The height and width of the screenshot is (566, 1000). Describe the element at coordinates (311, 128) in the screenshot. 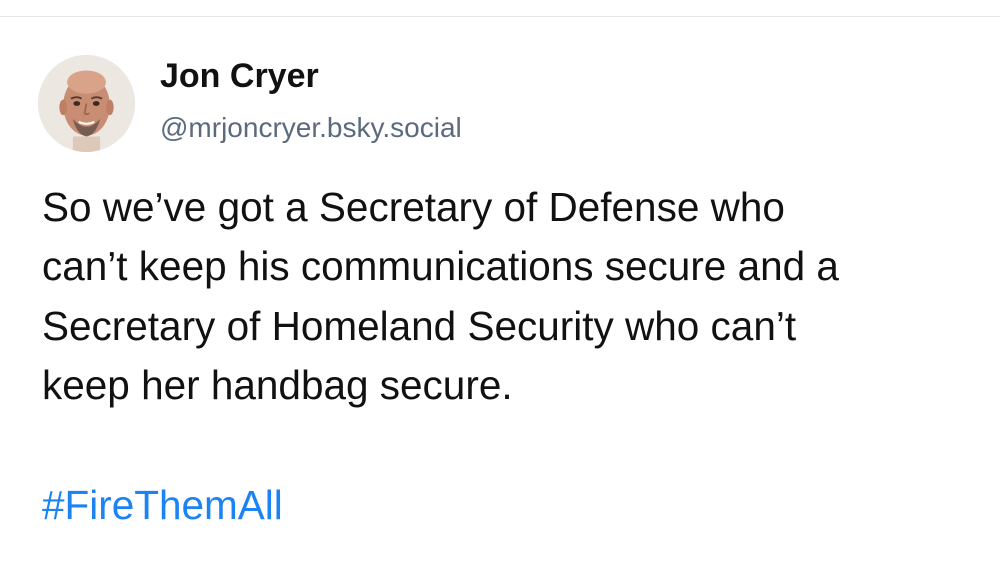

I see `author-handle: @mrjoncryer.bsky.social` at that location.